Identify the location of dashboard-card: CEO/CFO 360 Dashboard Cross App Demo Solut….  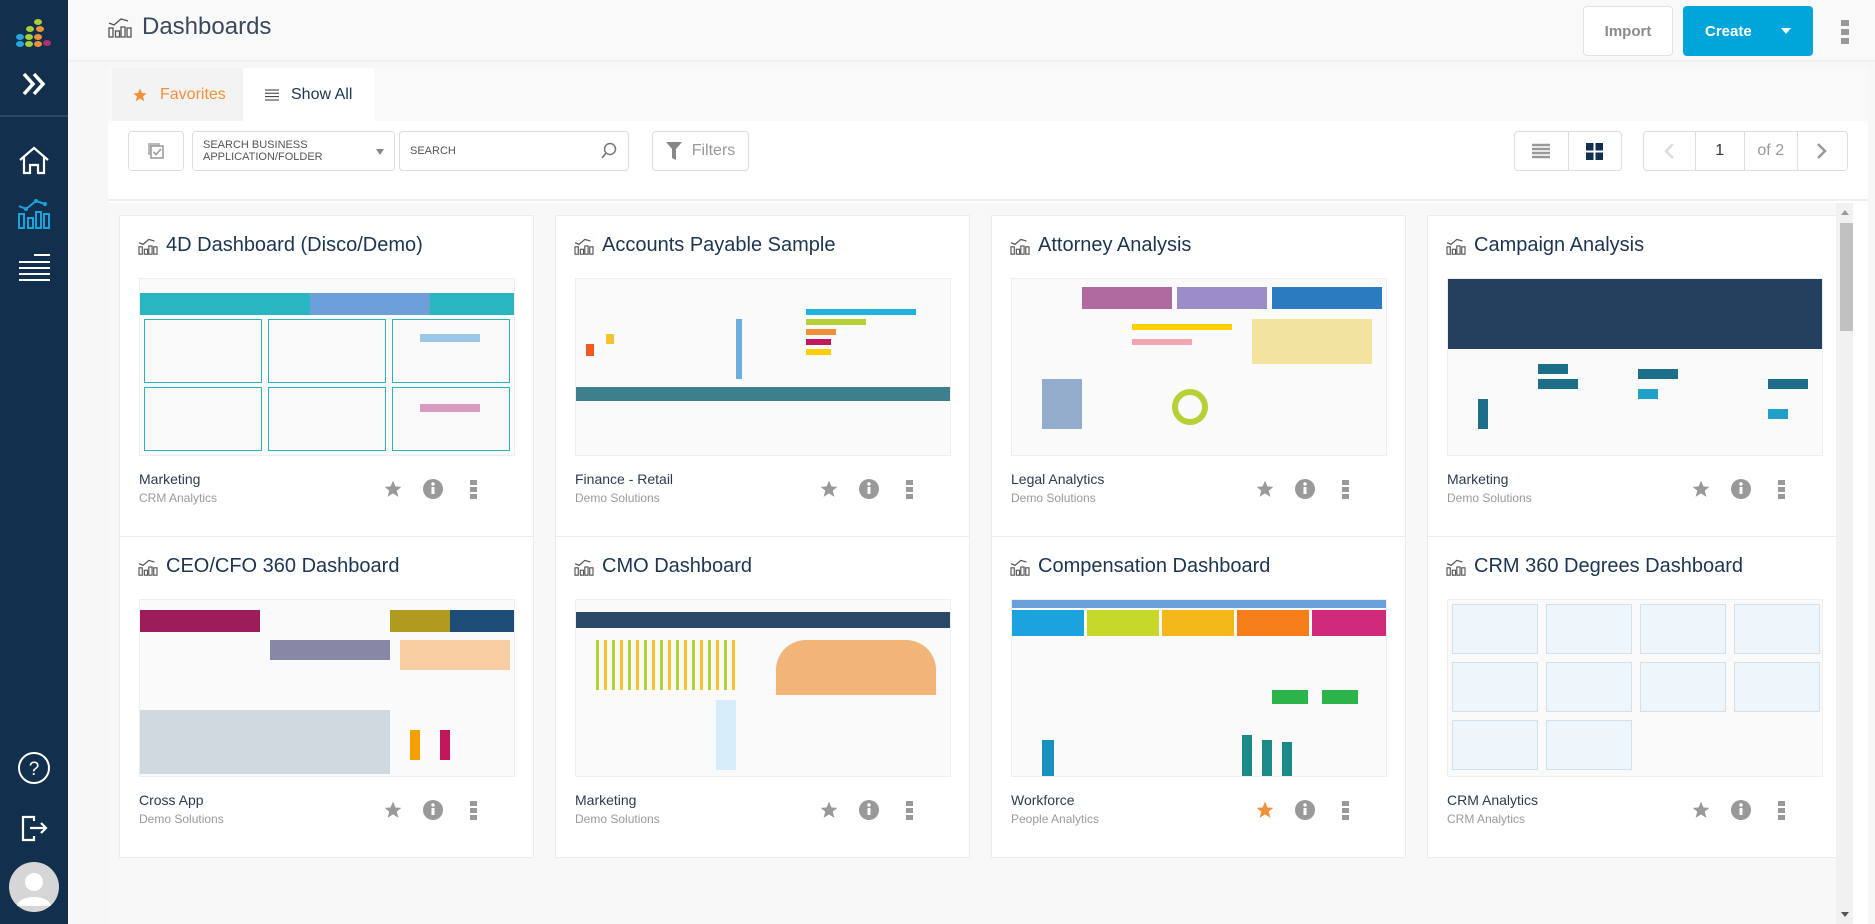
(326, 697).